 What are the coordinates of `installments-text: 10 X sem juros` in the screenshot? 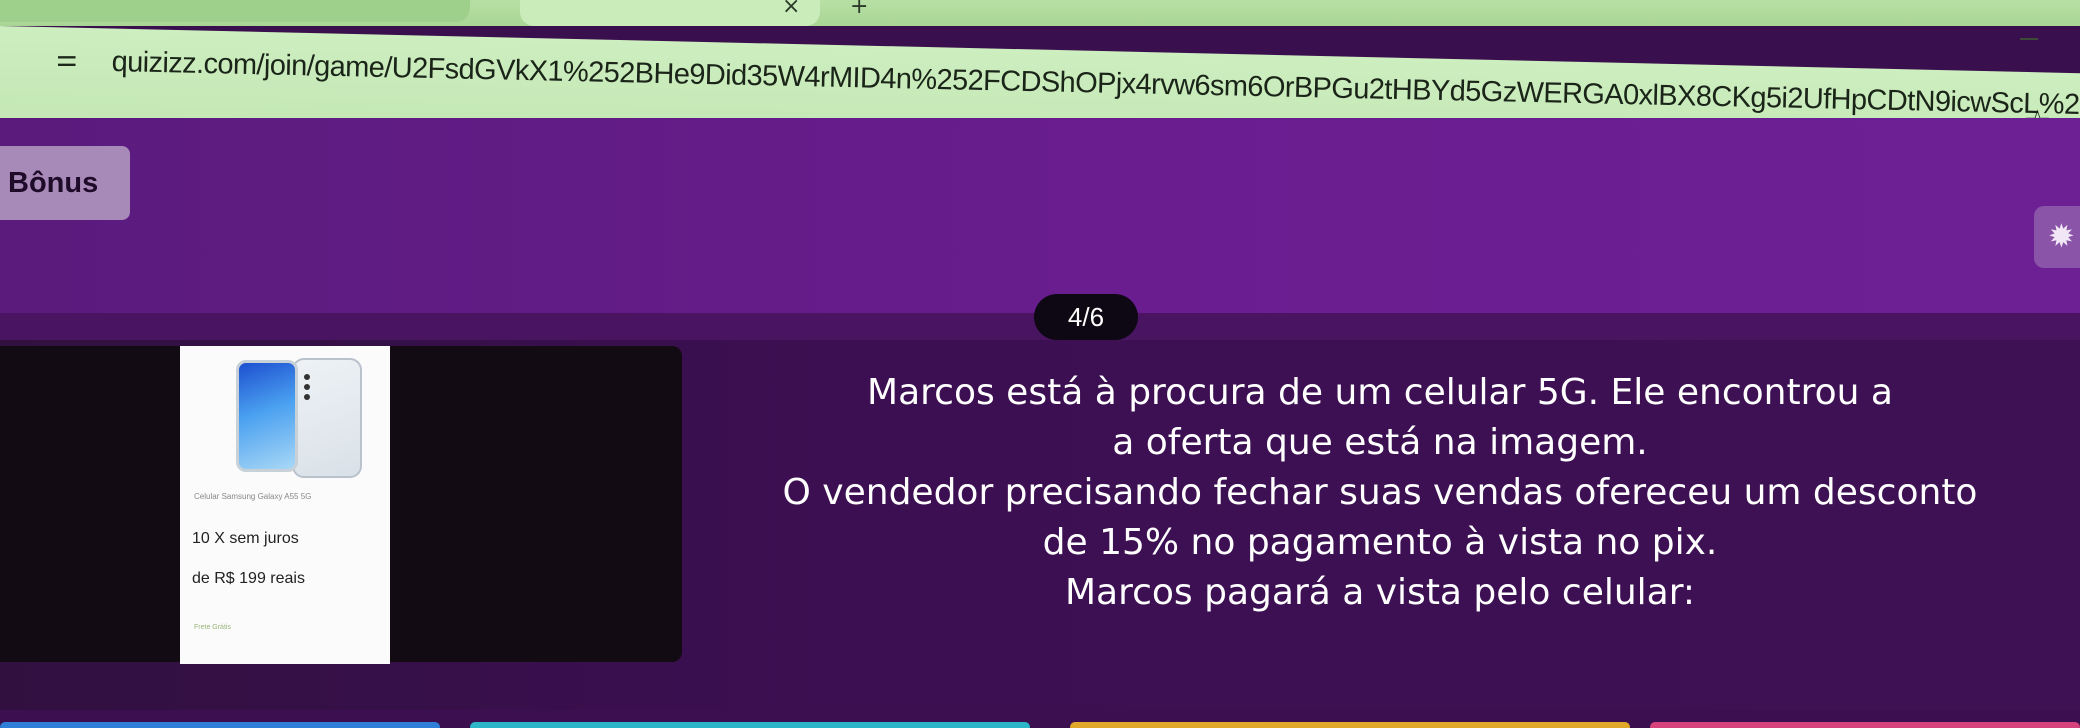 It's located at (245, 538).